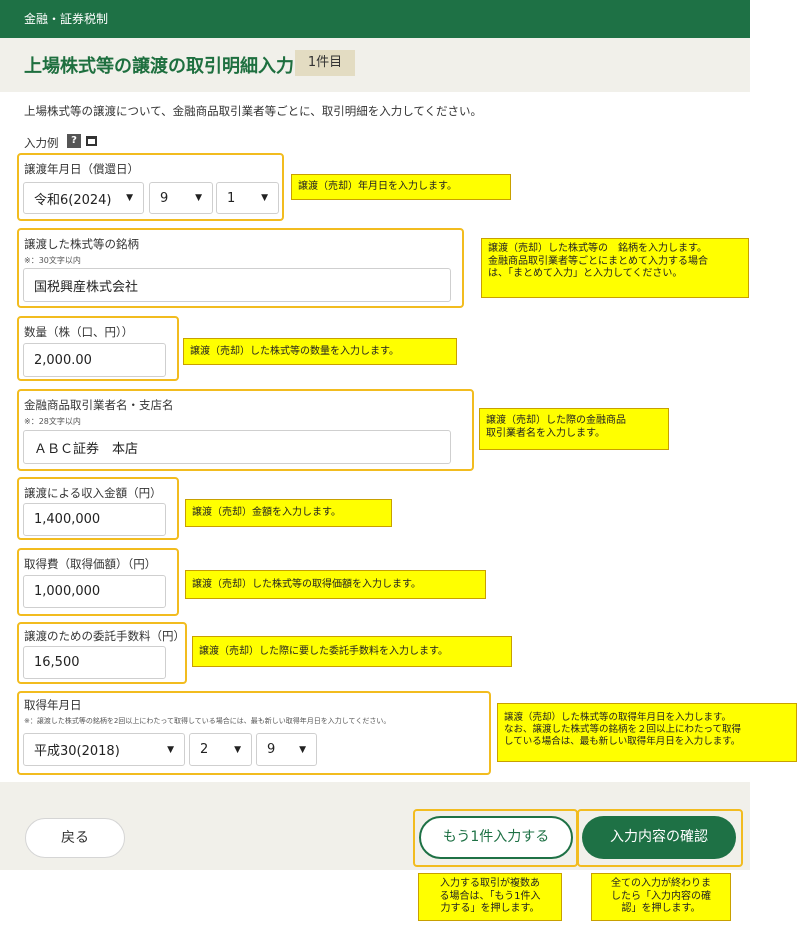 The width and height of the screenshot is (800, 925). Describe the element at coordinates (81, 169) in the screenshot. I see `transfer-date-label: 譲渡年月日（償還日）` at that location.